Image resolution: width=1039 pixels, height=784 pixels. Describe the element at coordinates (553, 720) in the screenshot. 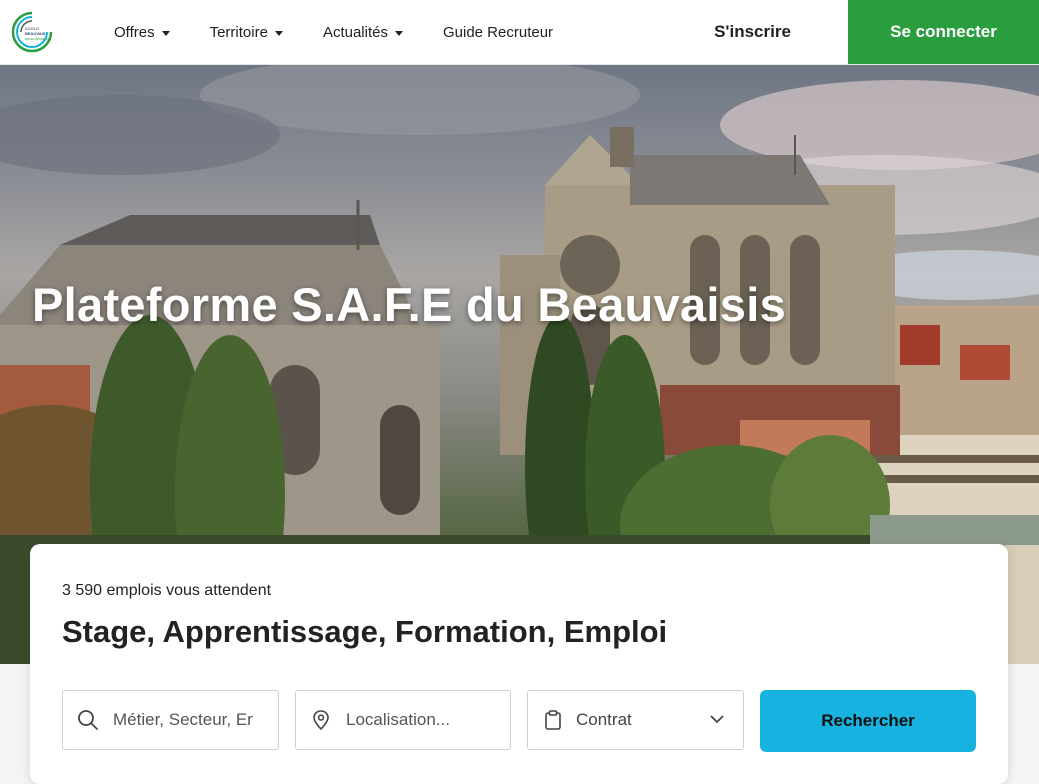

I see `clipboard-icon` at that location.